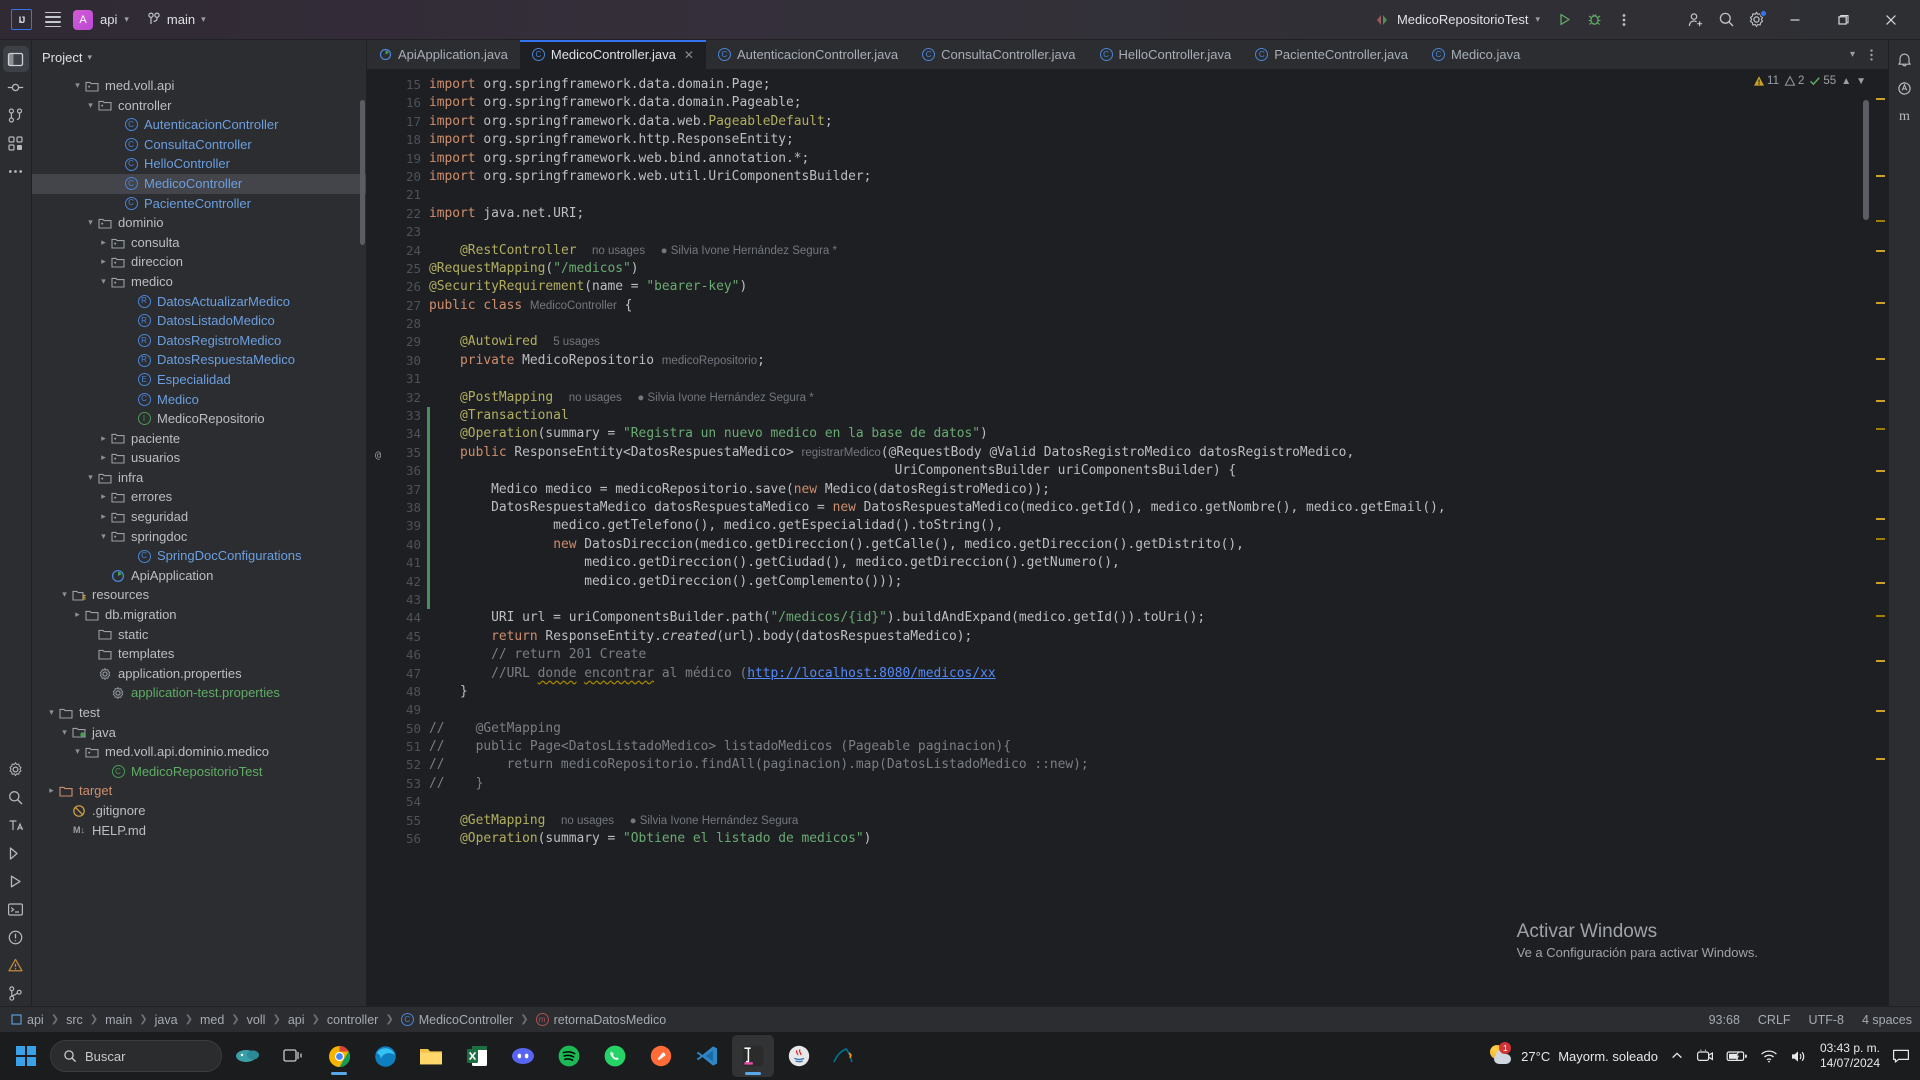 Image resolution: width=1920 pixels, height=1080 pixels. I want to click on project-tree-scrollbar, so click(362, 172).